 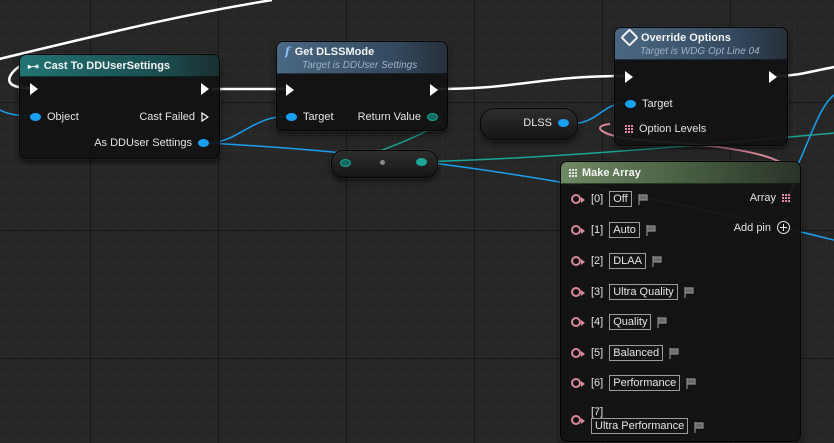 I want to click on array-item-value: DLAA, so click(x=627, y=261).